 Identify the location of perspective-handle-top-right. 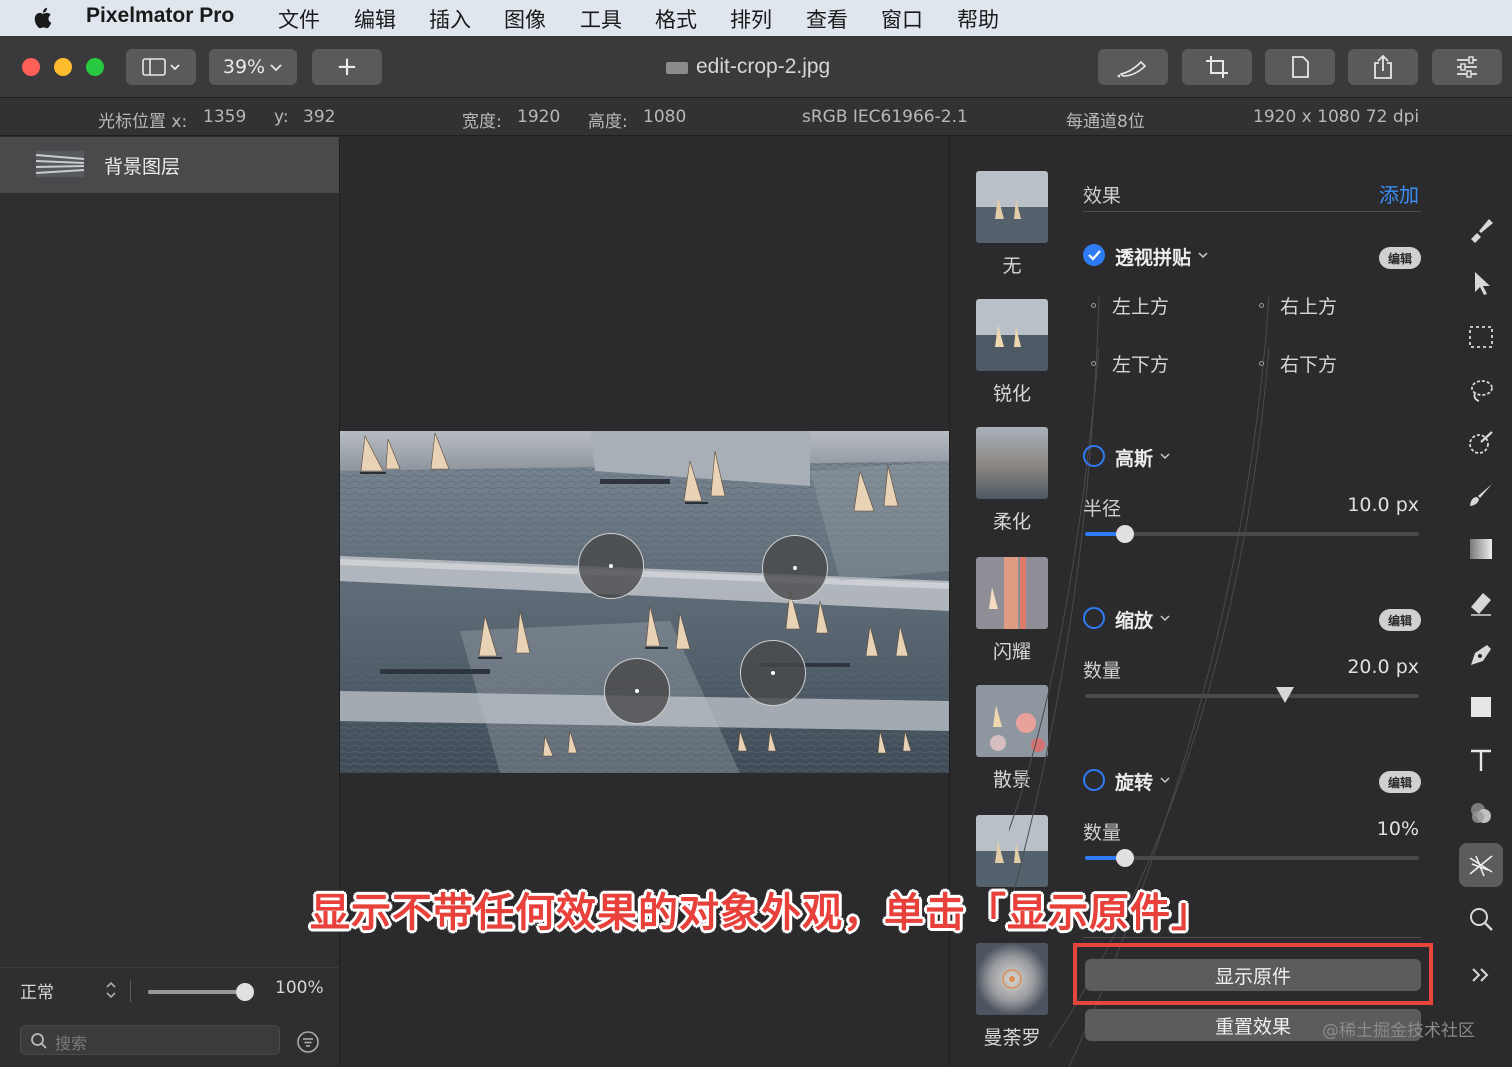
(795, 568).